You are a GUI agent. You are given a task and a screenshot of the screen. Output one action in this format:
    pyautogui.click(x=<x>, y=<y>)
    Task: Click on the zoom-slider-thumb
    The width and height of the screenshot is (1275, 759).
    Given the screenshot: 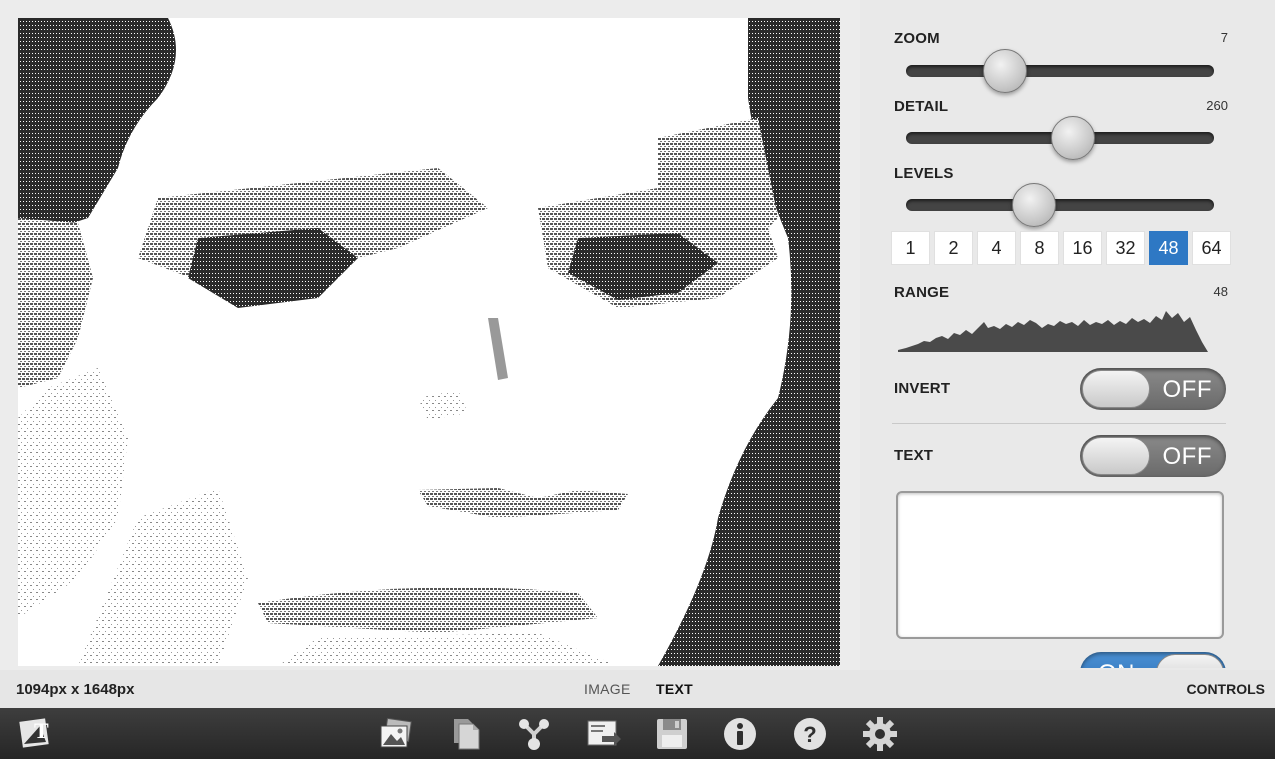 What is the action you would take?
    pyautogui.click(x=1005, y=71)
    